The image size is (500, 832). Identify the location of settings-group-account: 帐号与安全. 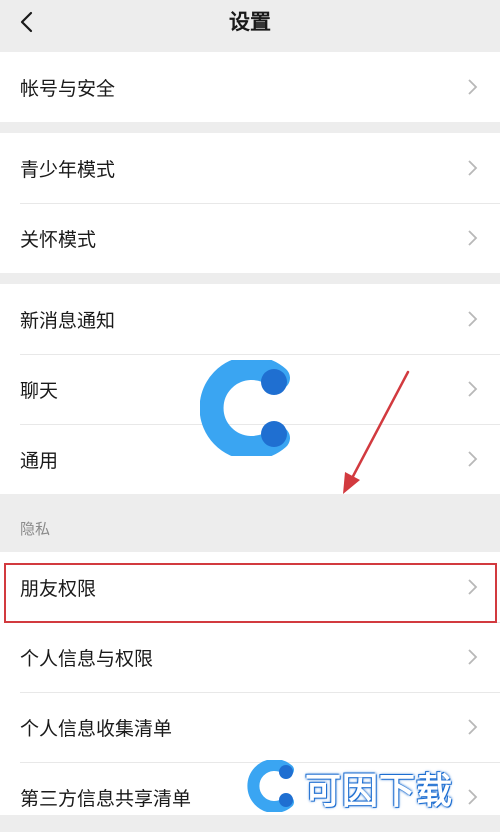
(250, 87).